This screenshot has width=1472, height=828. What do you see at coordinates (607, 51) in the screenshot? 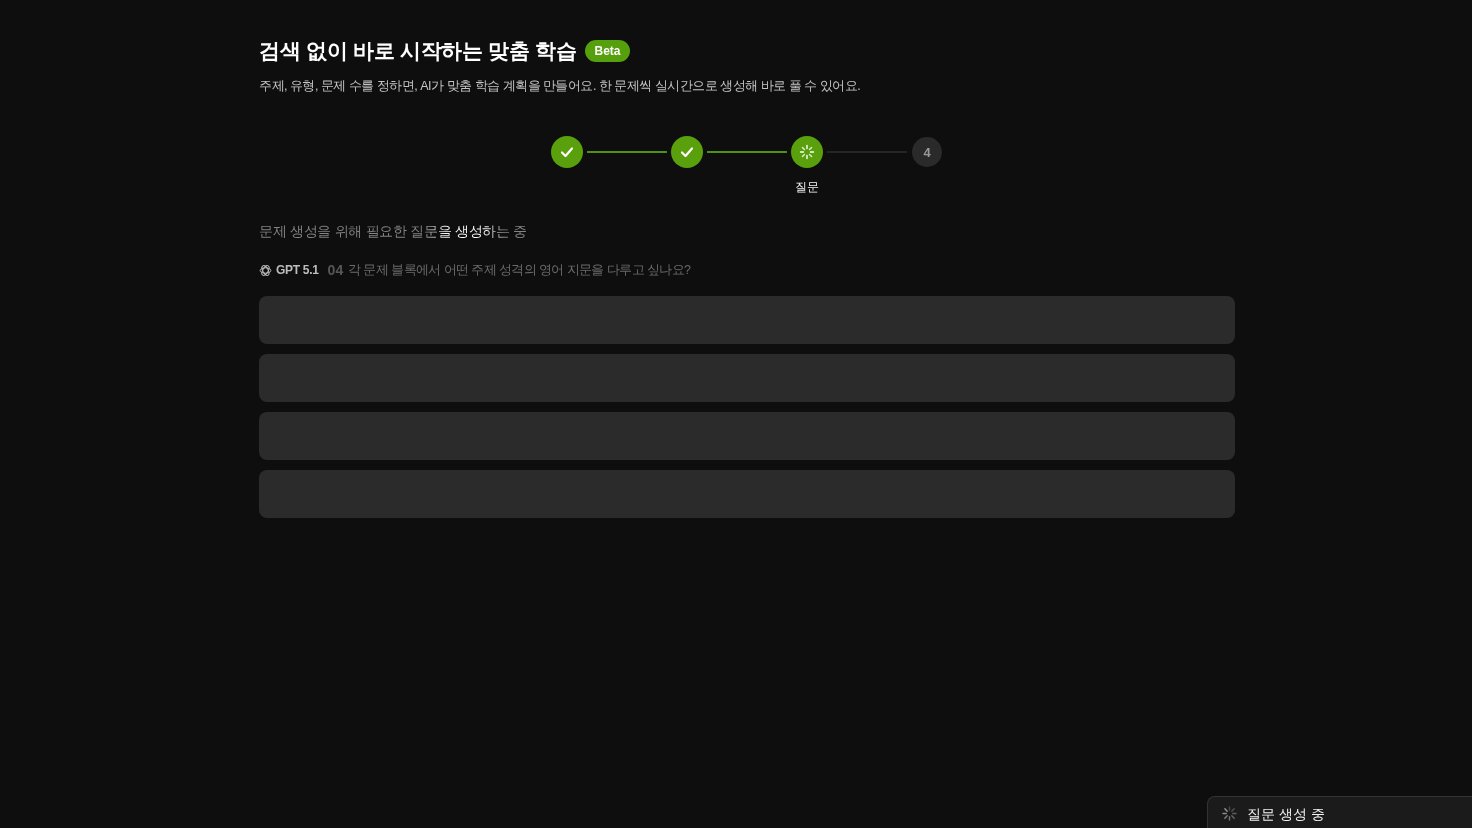
I see `beta-badge: Beta` at bounding box center [607, 51].